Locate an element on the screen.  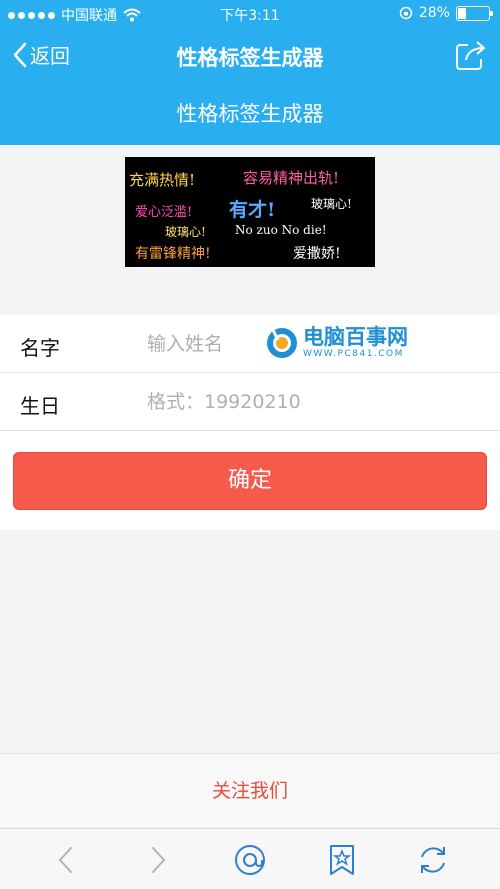
nav-bar: 返回 性格标签生成器 is located at coordinates (250, 56).